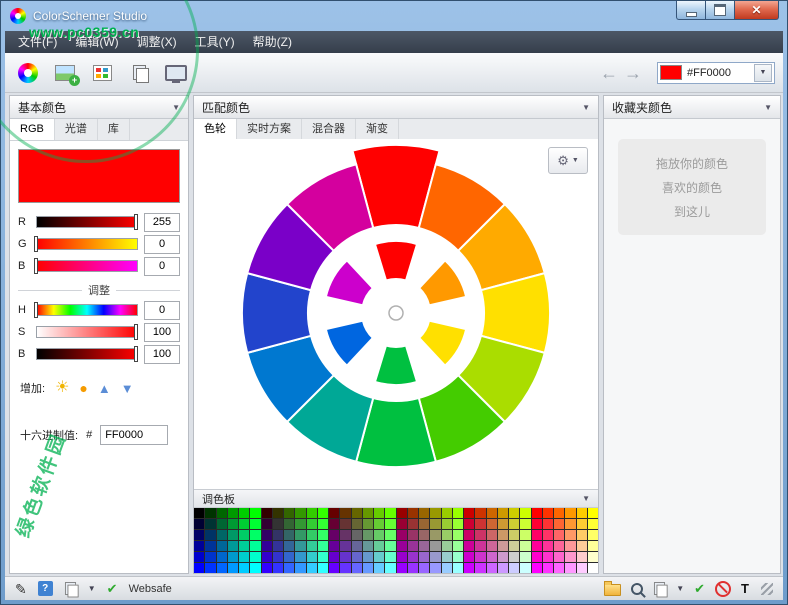  I want to click on slider-saturation-handle, so click(136, 332).